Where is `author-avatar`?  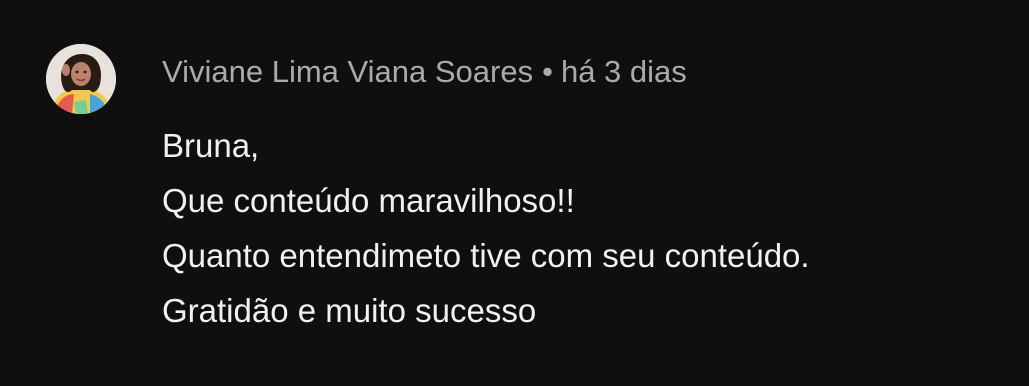 author-avatar is located at coordinates (81, 79).